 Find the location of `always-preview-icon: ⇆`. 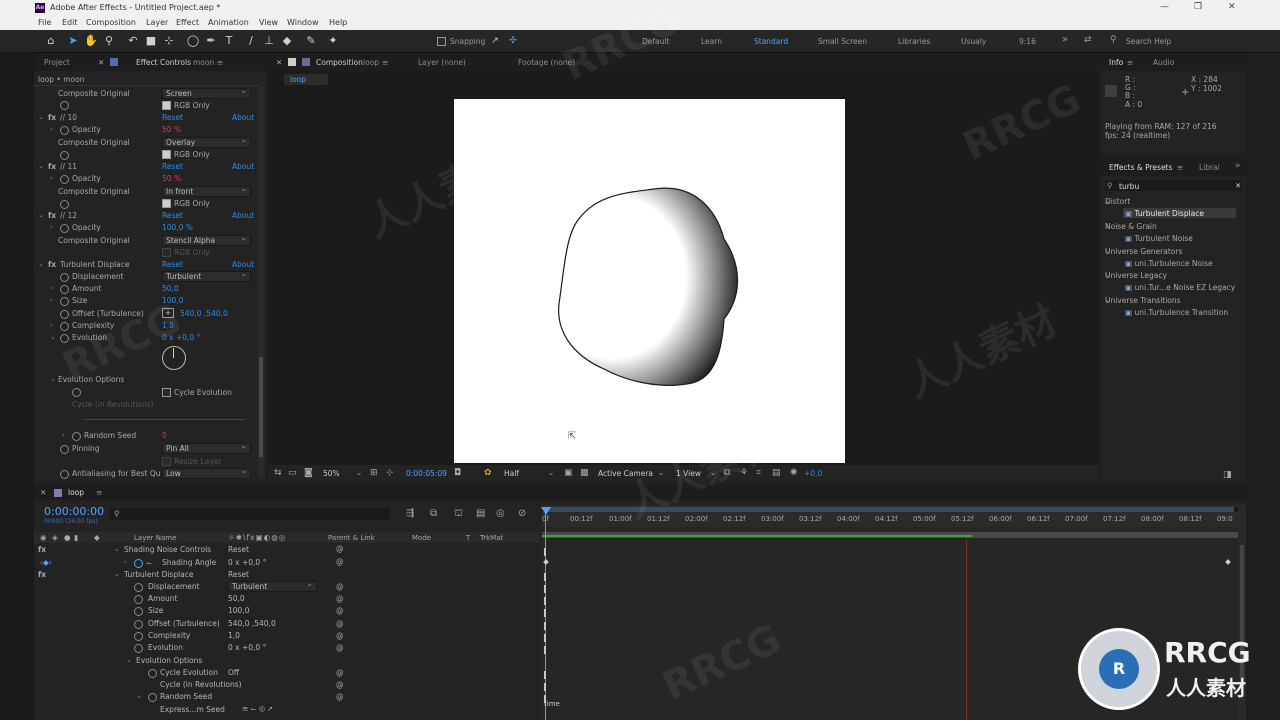

always-preview-icon: ⇆ is located at coordinates (278, 473).